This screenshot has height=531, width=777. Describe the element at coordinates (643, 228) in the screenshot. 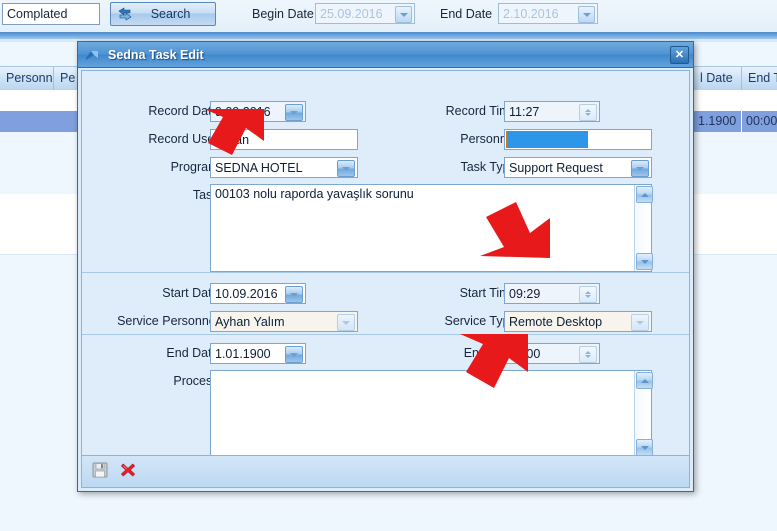

I see `task-textarea-scrollbar` at that location.